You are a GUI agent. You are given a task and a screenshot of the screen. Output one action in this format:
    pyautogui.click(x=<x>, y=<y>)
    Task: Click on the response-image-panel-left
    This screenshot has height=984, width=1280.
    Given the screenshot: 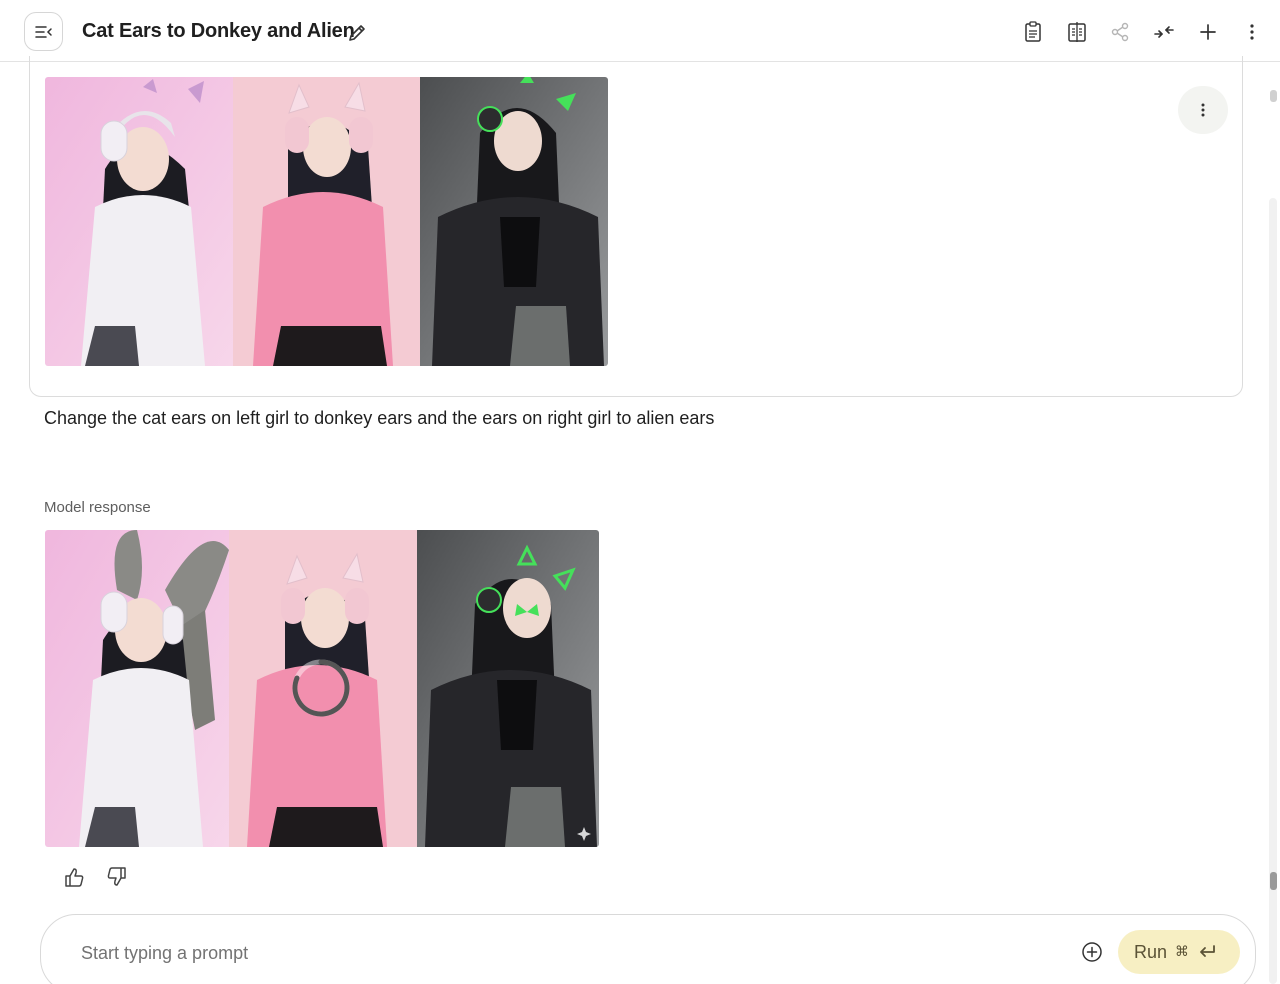 What is the action you would take?
    pyautogui.click(x=137, y=688)
    